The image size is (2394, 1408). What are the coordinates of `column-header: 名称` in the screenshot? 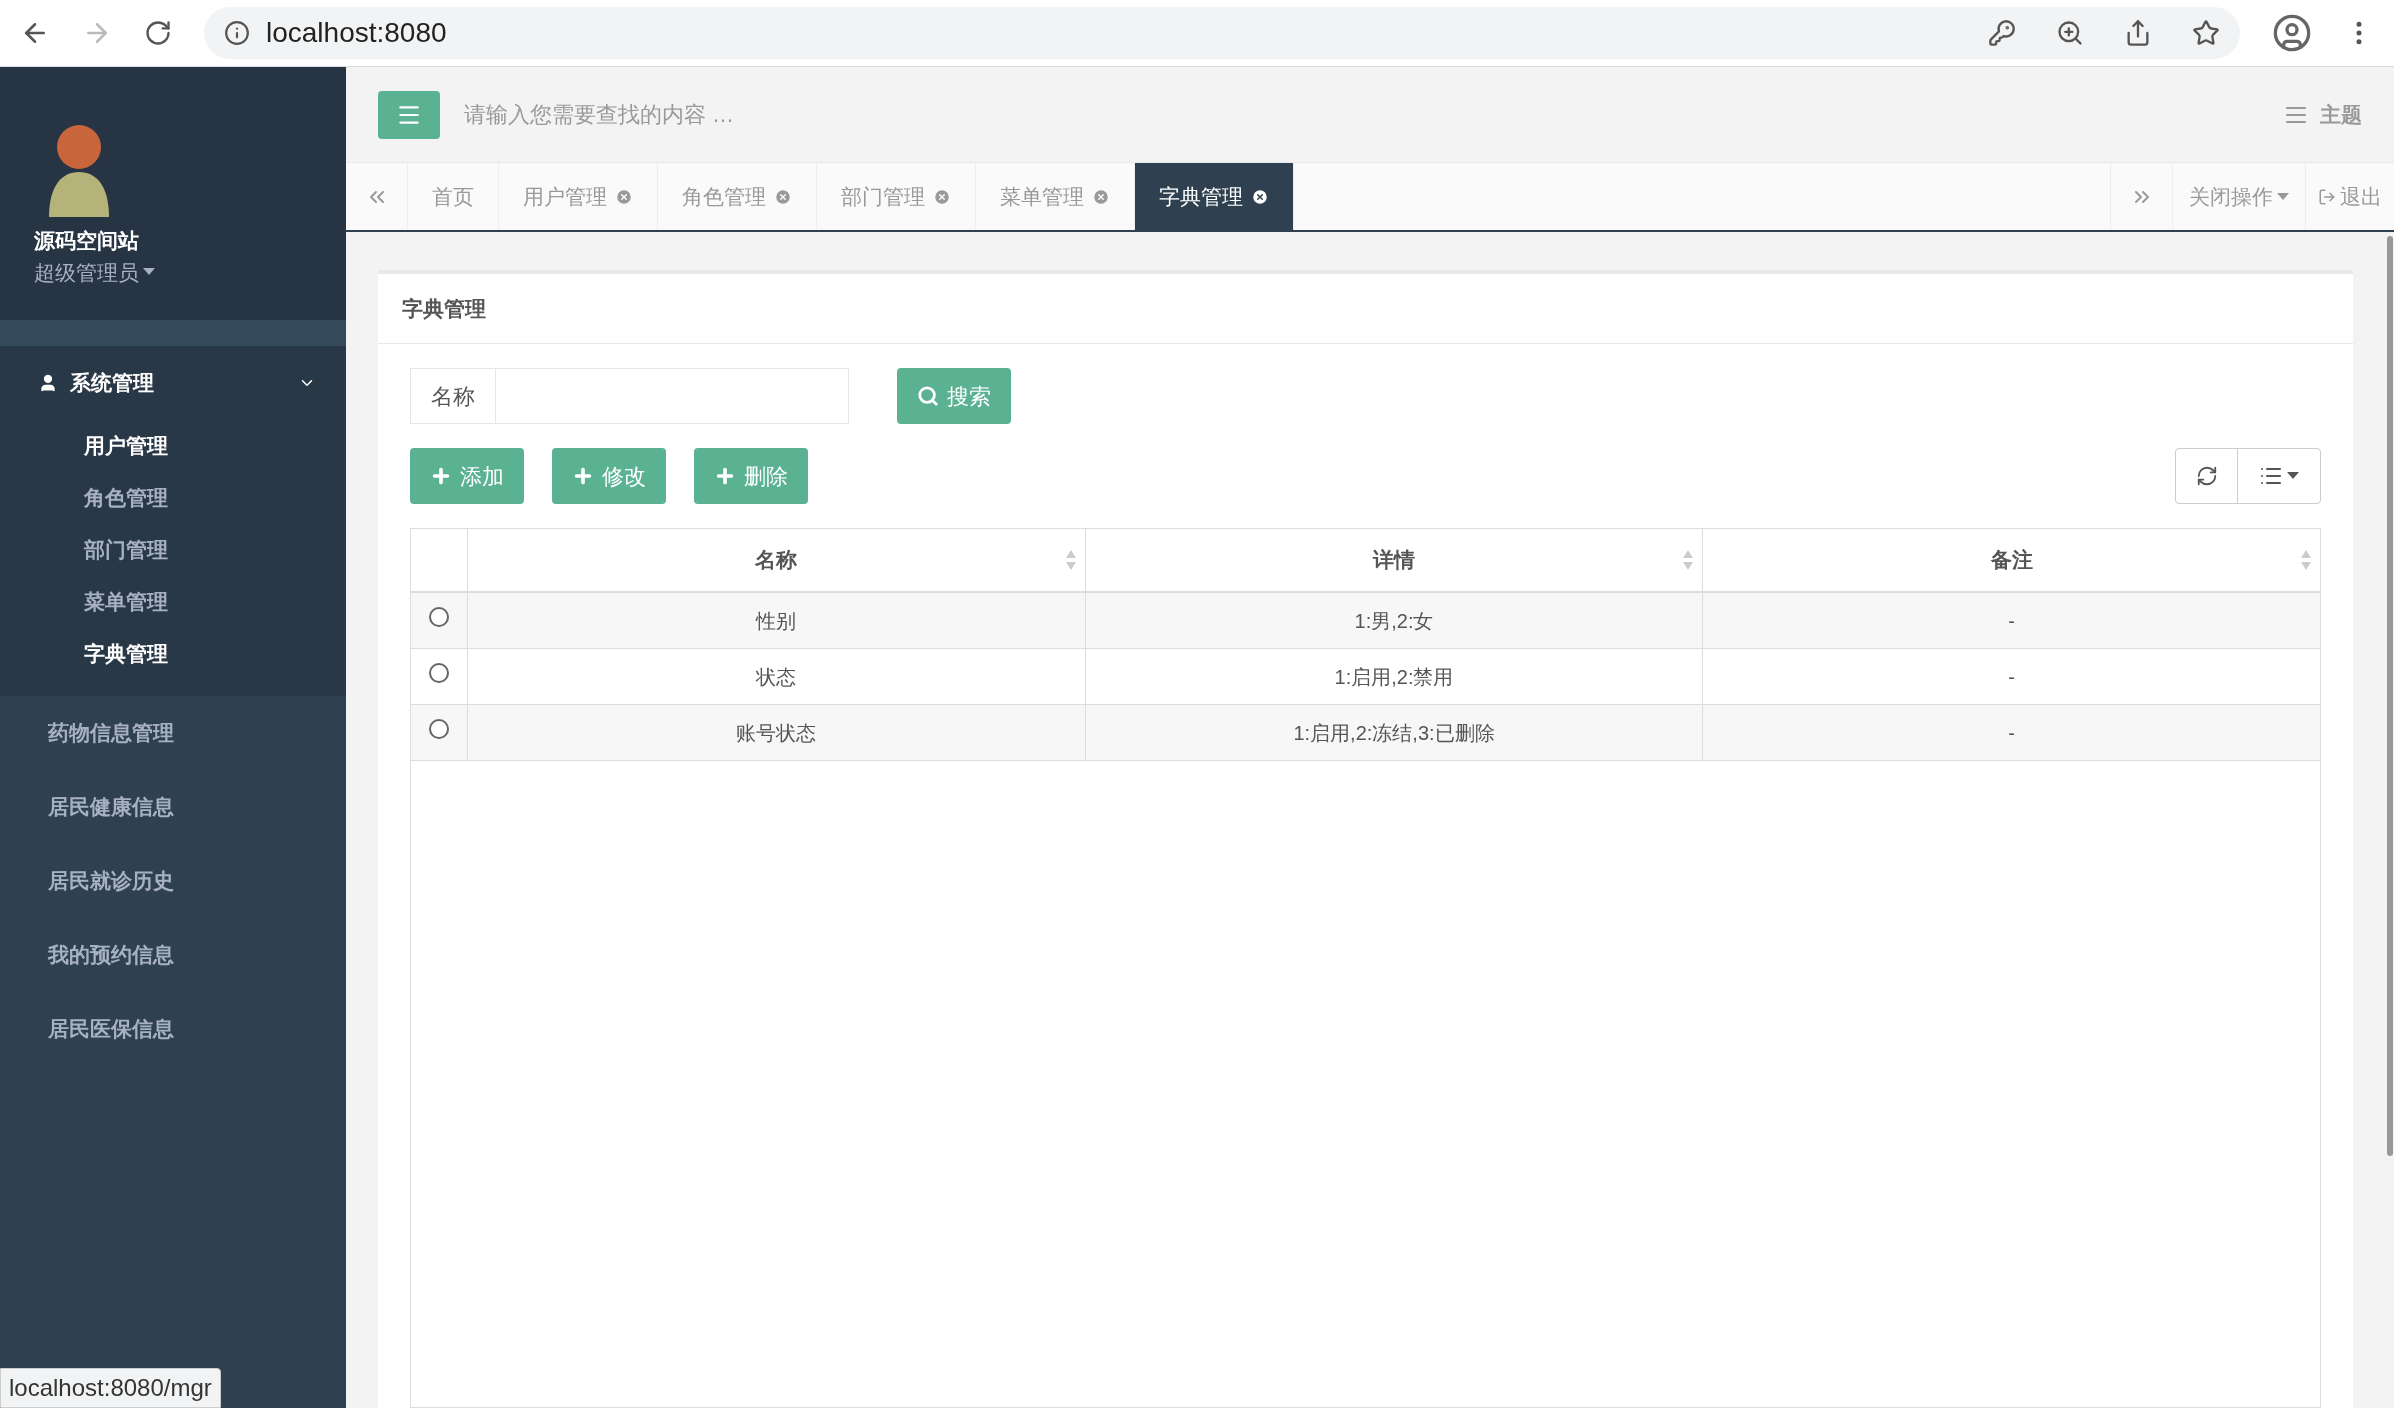 It's located at (777, 560).